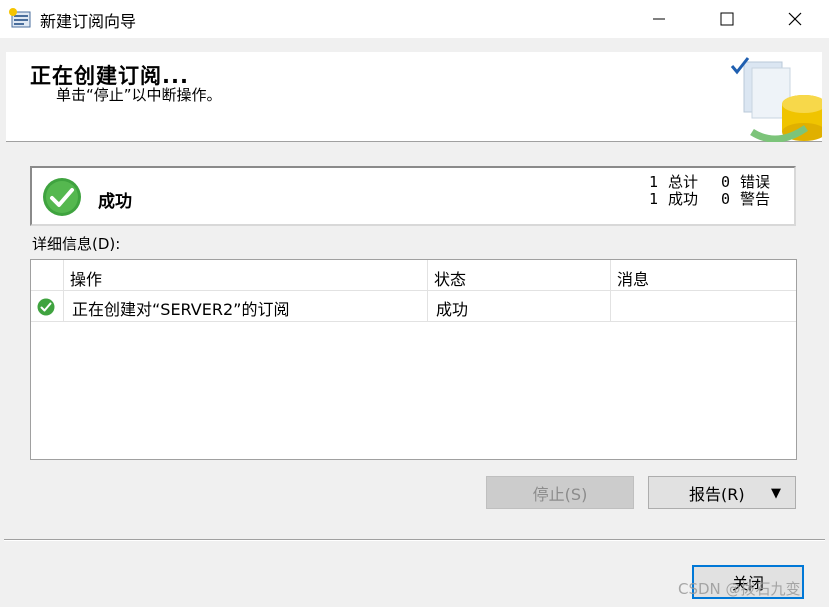 This screenshot has width=829, height=607. Describe the element at coordinates (755, 199) in the screenshot. I see `warning-label: 警告` at that location.